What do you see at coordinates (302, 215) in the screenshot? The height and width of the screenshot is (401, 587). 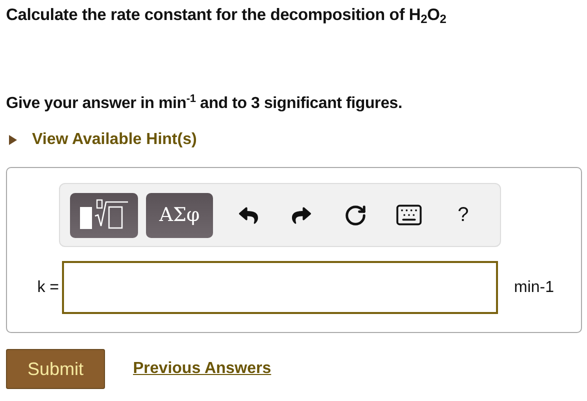 I see `redo-icon` at bounding box center [302, 215].